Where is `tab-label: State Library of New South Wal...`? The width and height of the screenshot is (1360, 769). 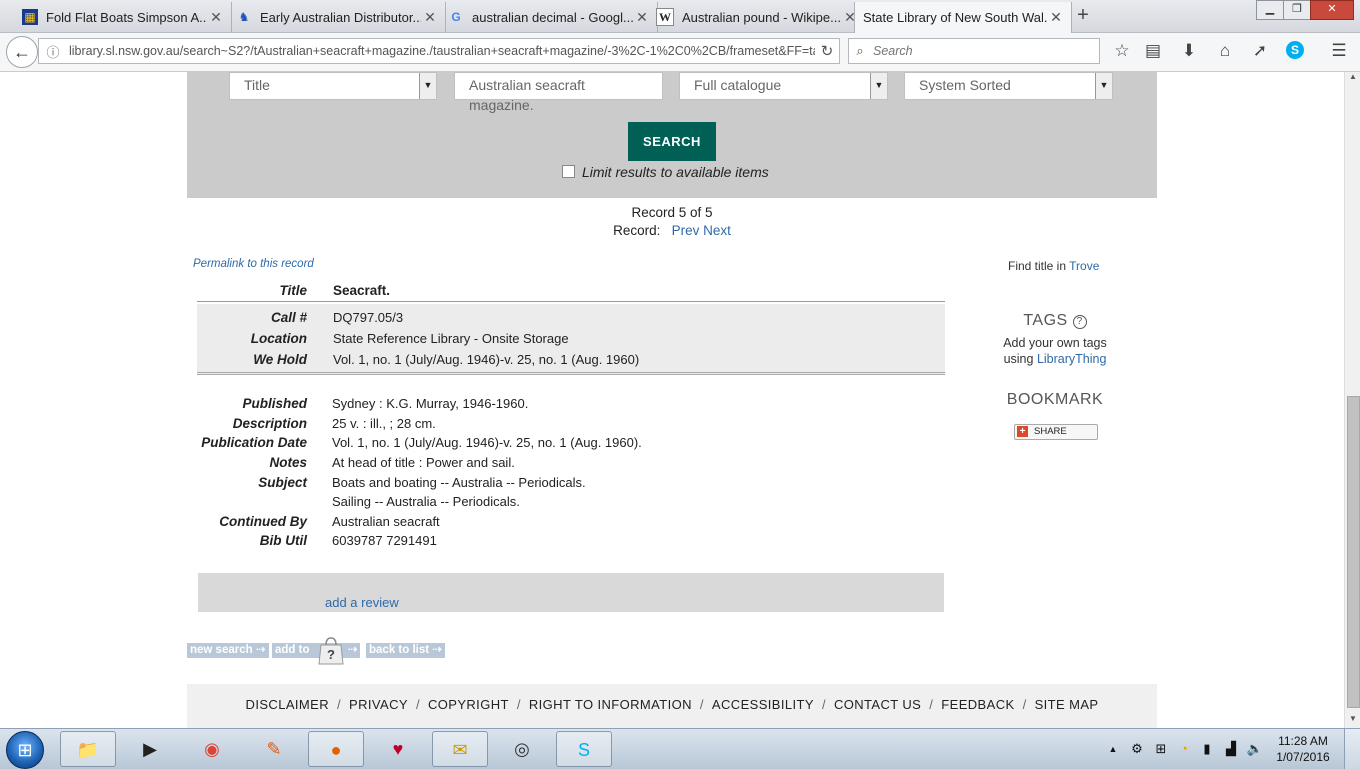 tab-label: State Library of New South Wal... is located at coordinates (955, 17).